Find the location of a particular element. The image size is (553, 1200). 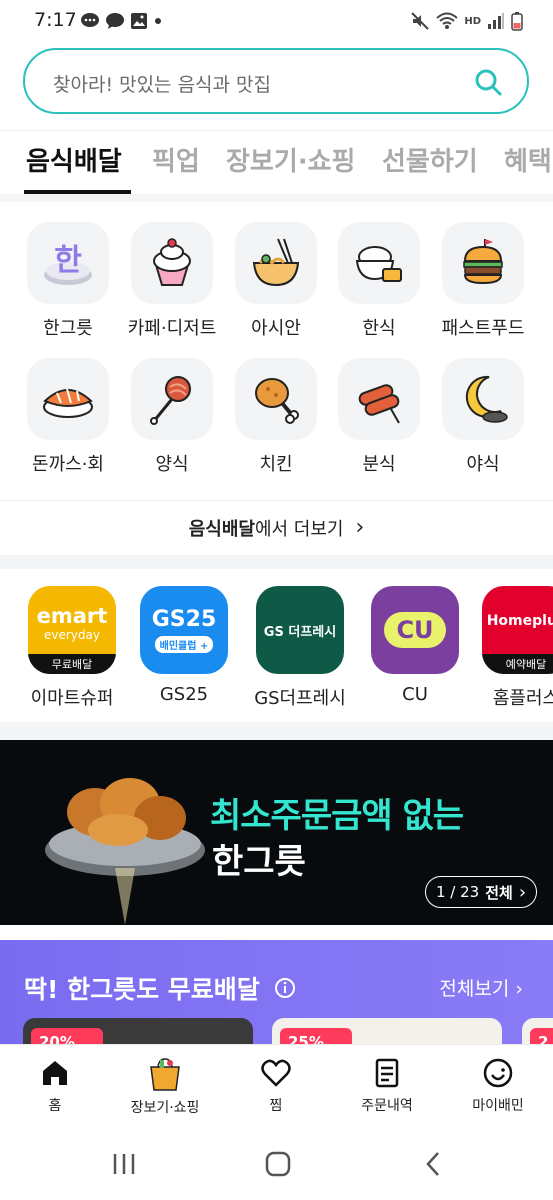

store-label: GS더프레시 is located at coordinates (300, 698).